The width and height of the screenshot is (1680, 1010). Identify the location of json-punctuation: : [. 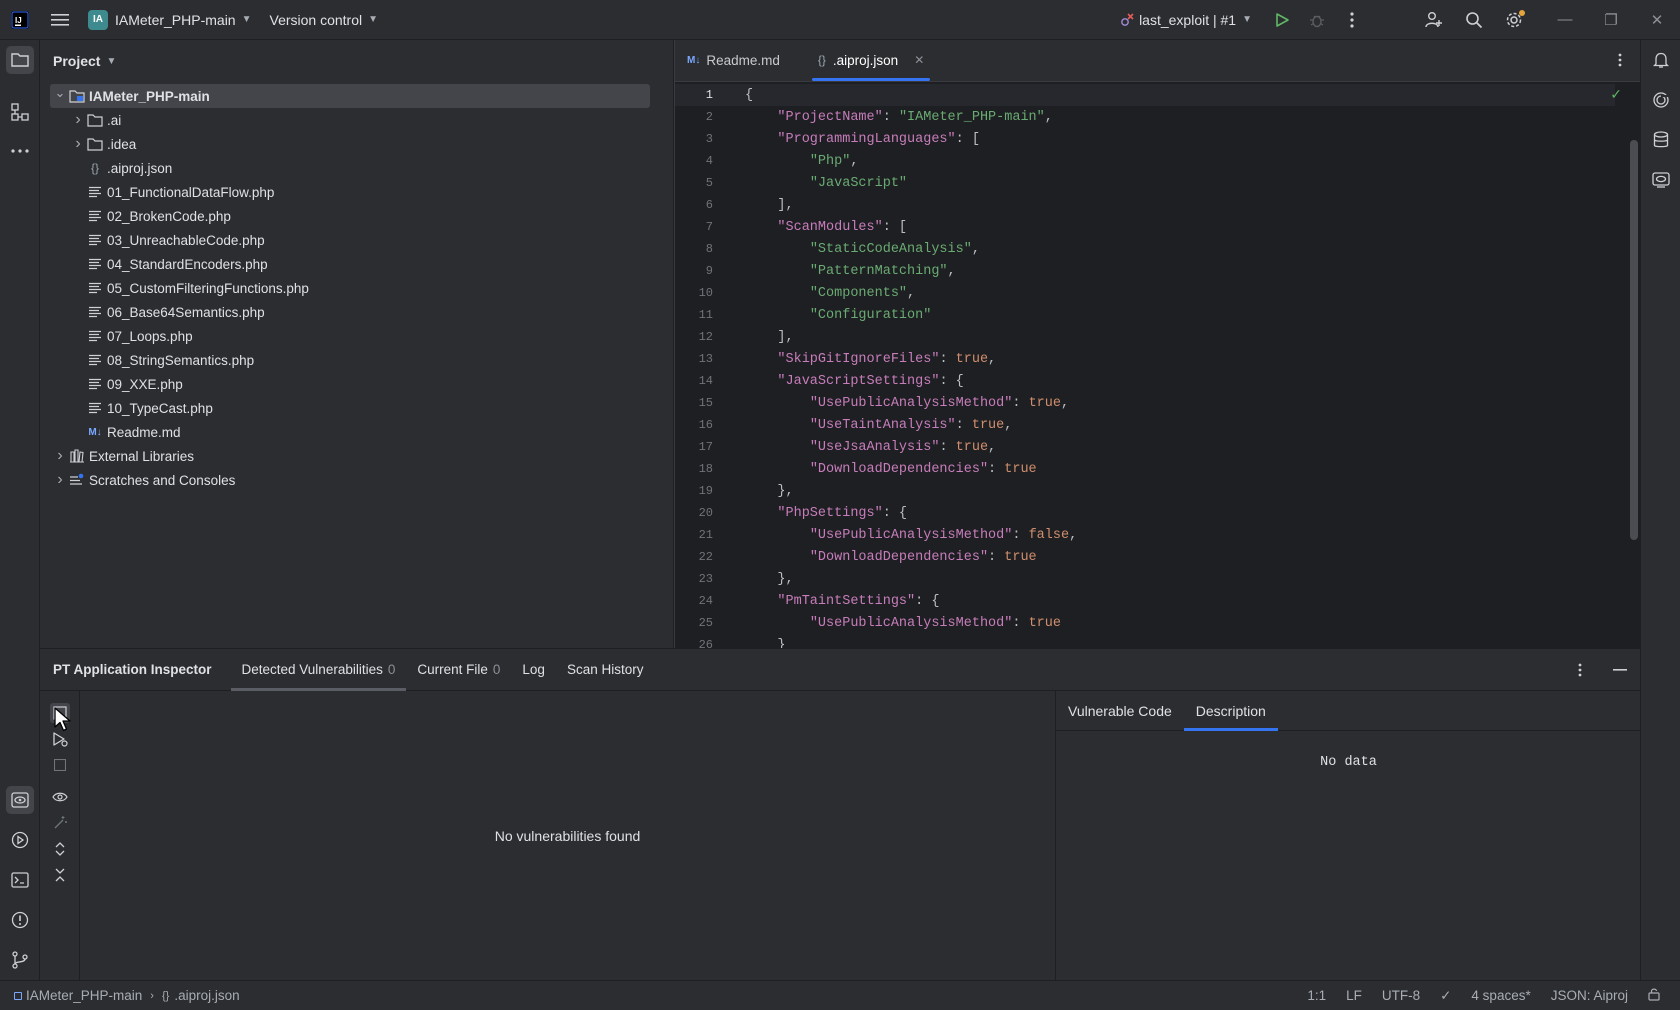
(895, 227).